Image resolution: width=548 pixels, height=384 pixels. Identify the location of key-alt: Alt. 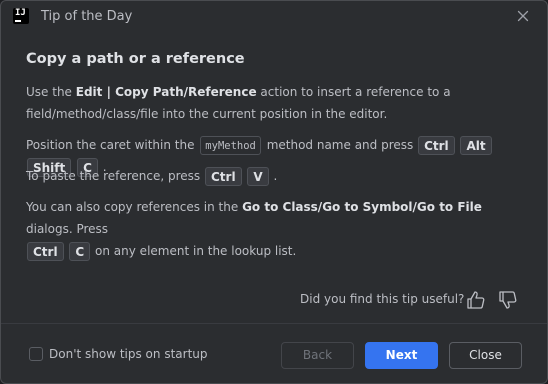
(476, 145).